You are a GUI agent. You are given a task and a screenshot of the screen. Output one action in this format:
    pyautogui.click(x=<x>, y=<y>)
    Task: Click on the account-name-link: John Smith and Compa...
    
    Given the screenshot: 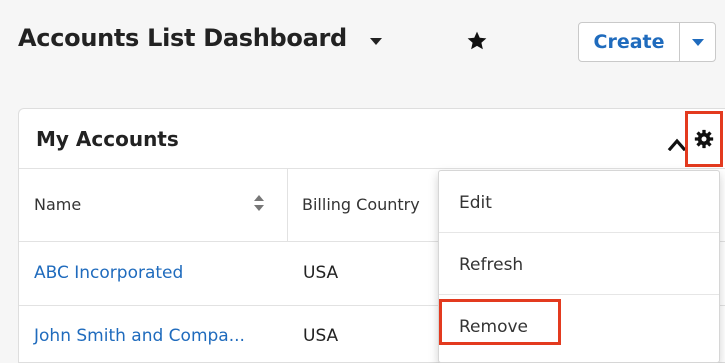 What is the action you would take?
    pyautogui.click(x=139, y=336)
    